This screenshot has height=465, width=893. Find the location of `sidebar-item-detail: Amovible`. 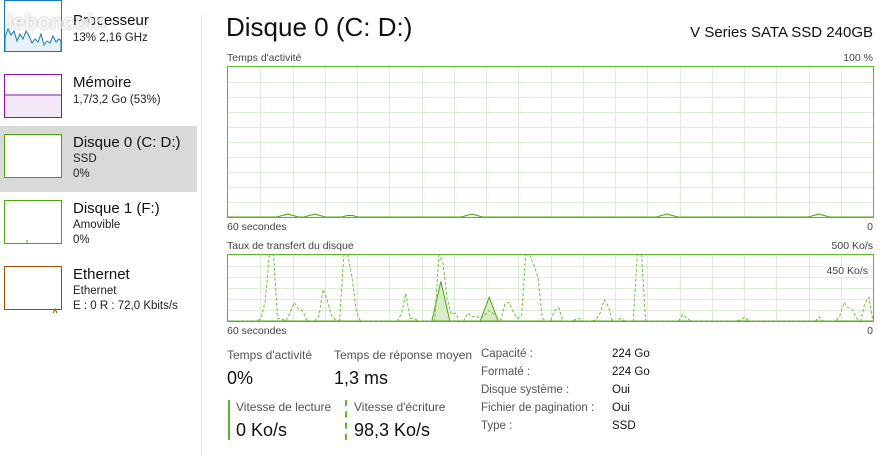

sidebar-item-detail: Amovible is located at coordinates (97, 225).